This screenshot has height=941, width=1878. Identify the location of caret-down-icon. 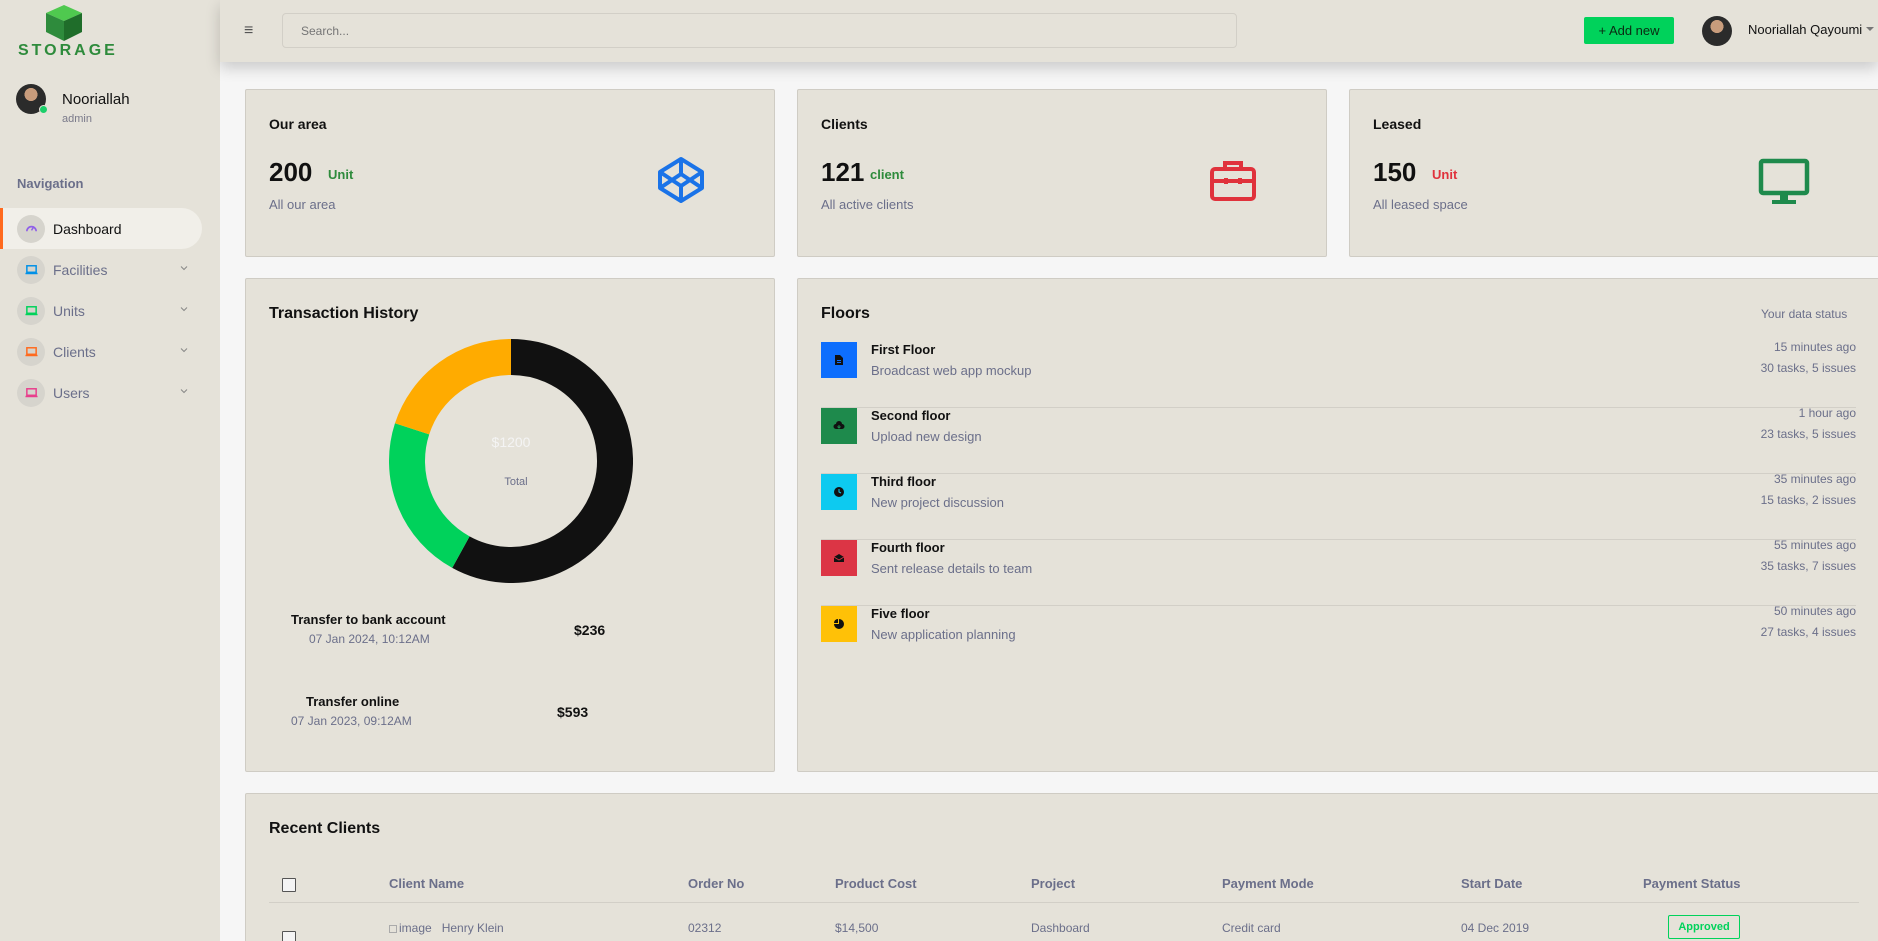
(1870, 29).